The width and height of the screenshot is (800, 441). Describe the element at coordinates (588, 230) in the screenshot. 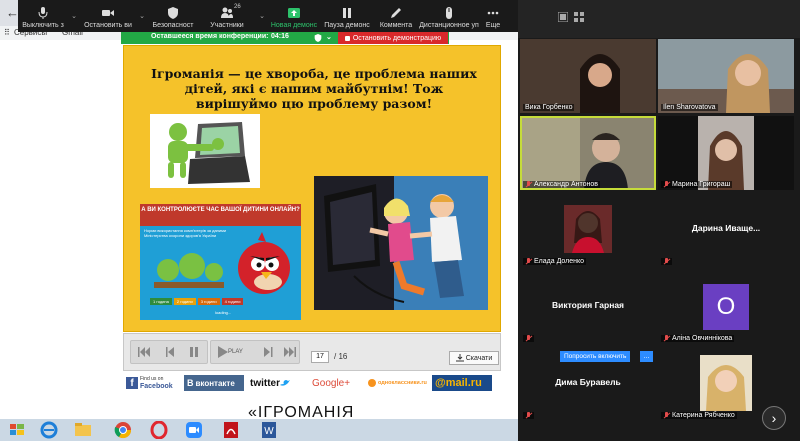

I see `participant-tile: Елада Доленко` at that location.